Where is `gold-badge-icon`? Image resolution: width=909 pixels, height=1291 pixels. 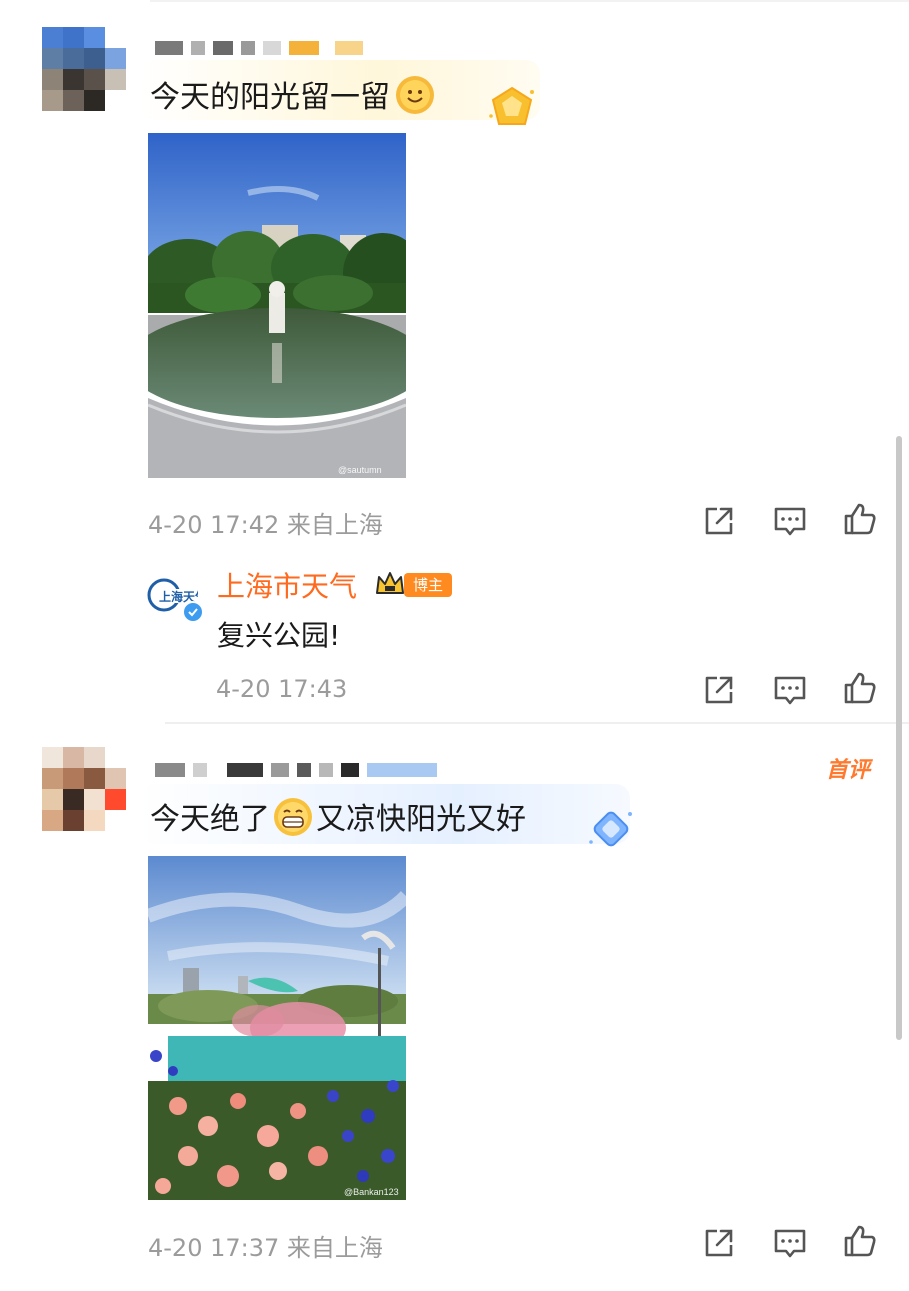
gold-badge-icon is located at coordinates (512, 107).